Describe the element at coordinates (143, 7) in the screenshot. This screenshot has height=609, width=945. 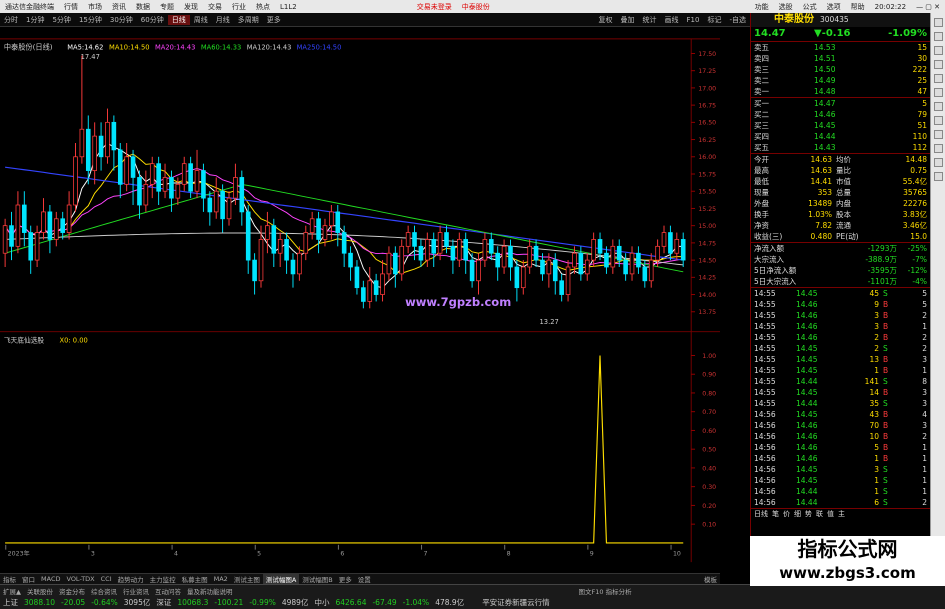
I see `menu-item-data: 数据` at that location.